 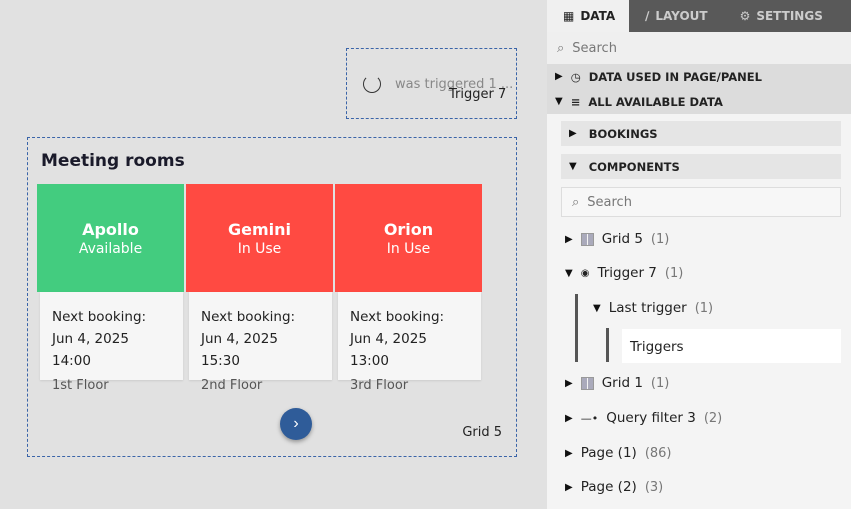 What do you see at coordinates (675, 76) in the screenshot?
I see `section-label: DATA USED IN PAGE/PANEL` at bounding box center [675, 76].